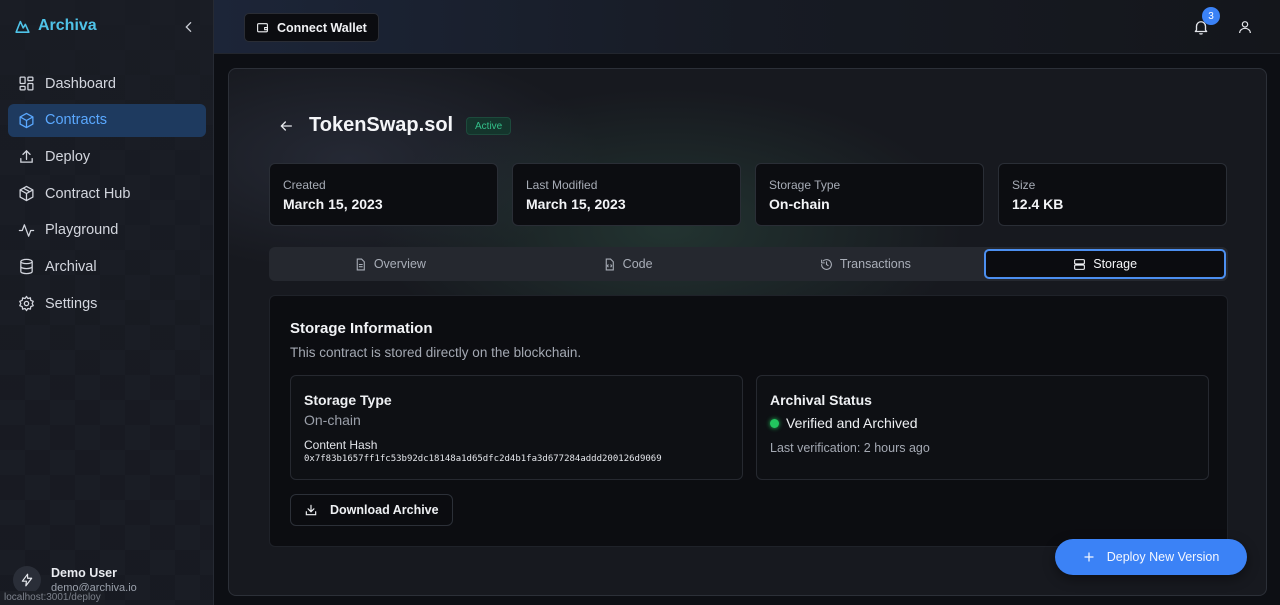 The image size is (1280, 605). Describe the element at coordinates (1115, 264) in the screenshot. I see `tab-label: Storage` at that location.